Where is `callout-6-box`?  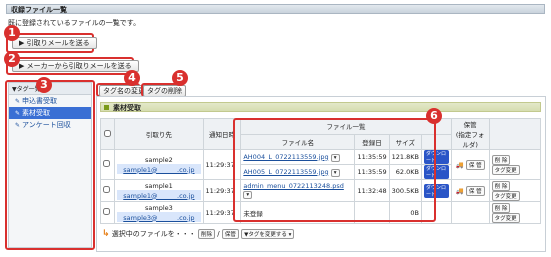 callout-6-box is located at coordinates (334, 170).